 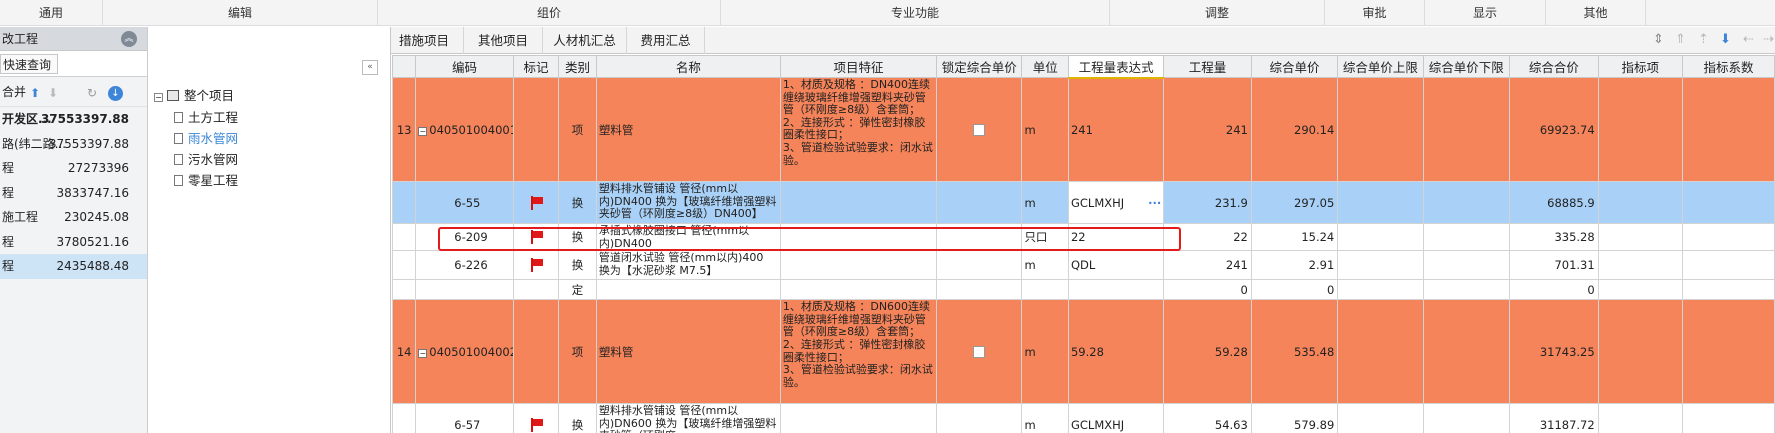 I want to click on total-price-cell: 0, so click(x=1554, y=290).